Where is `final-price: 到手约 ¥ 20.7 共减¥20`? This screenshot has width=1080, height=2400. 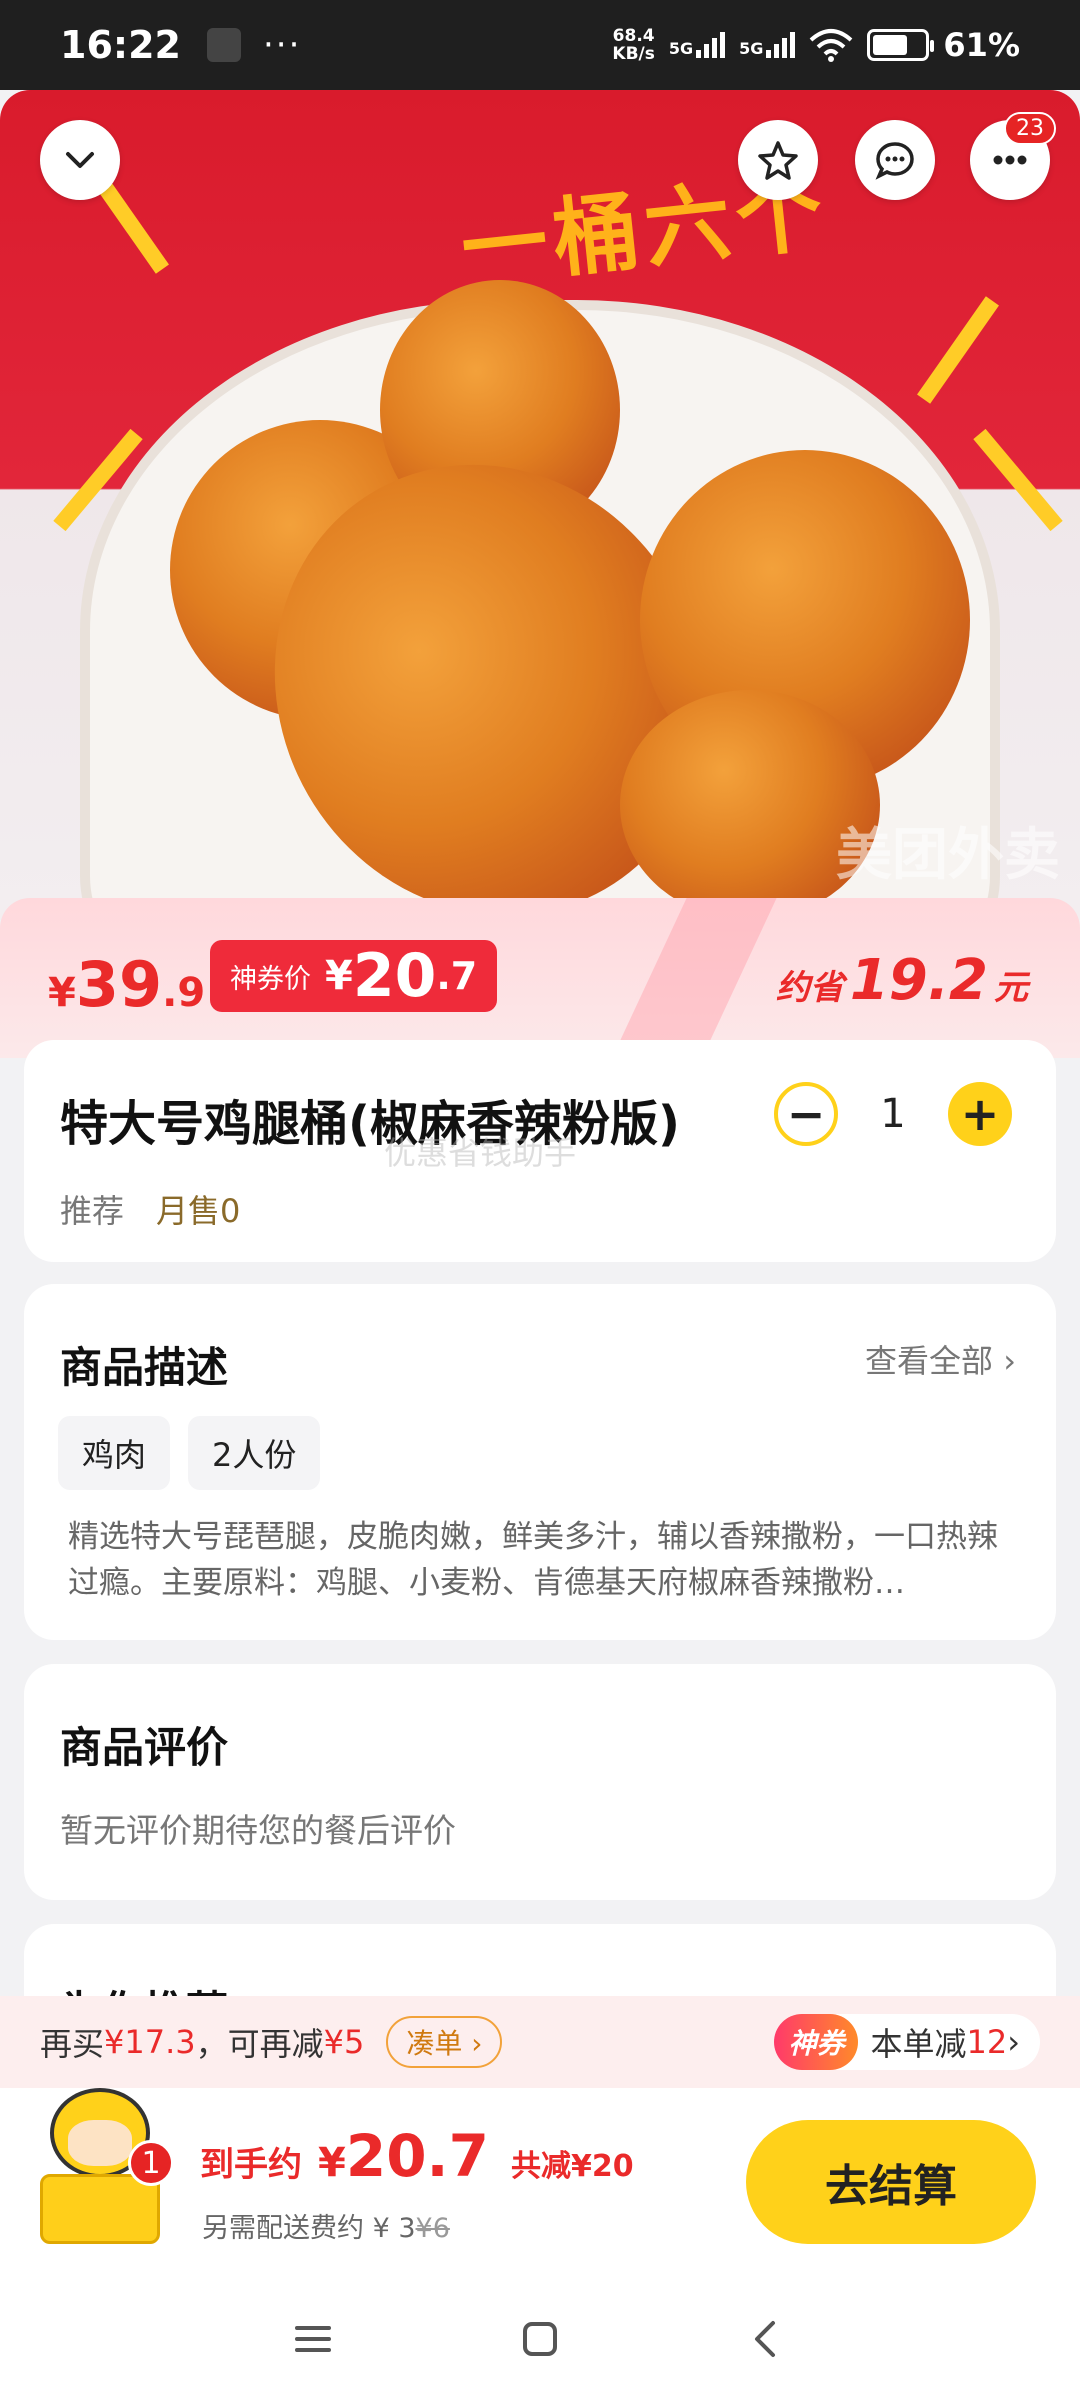
final-price: 到手约 ¥ 20.7 共减¥20 is located at coordinates (417, 2156).